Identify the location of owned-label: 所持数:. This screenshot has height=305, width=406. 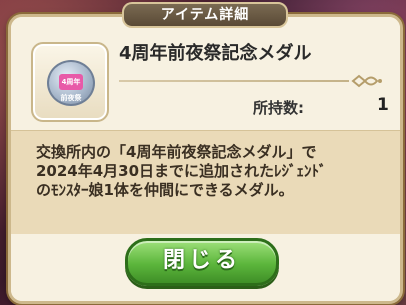
(278, 108).